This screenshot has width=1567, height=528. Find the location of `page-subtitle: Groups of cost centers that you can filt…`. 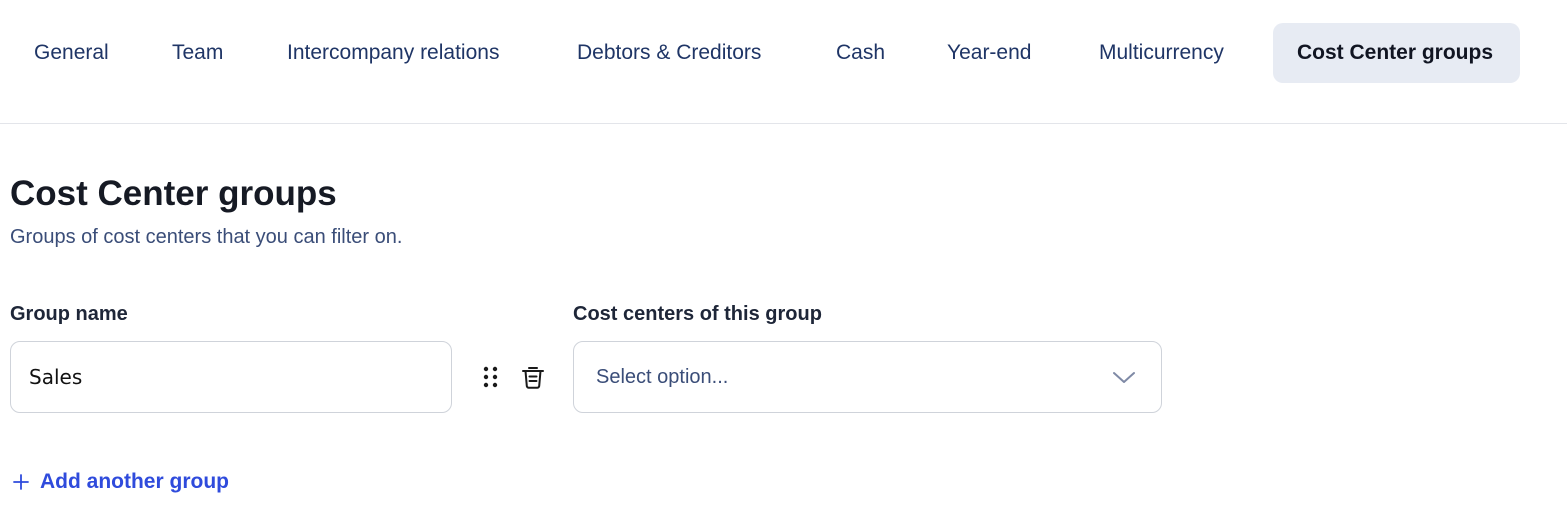

page-subtitle: Groups of cost centers that you can filt… is located at coordinates (206, 237).